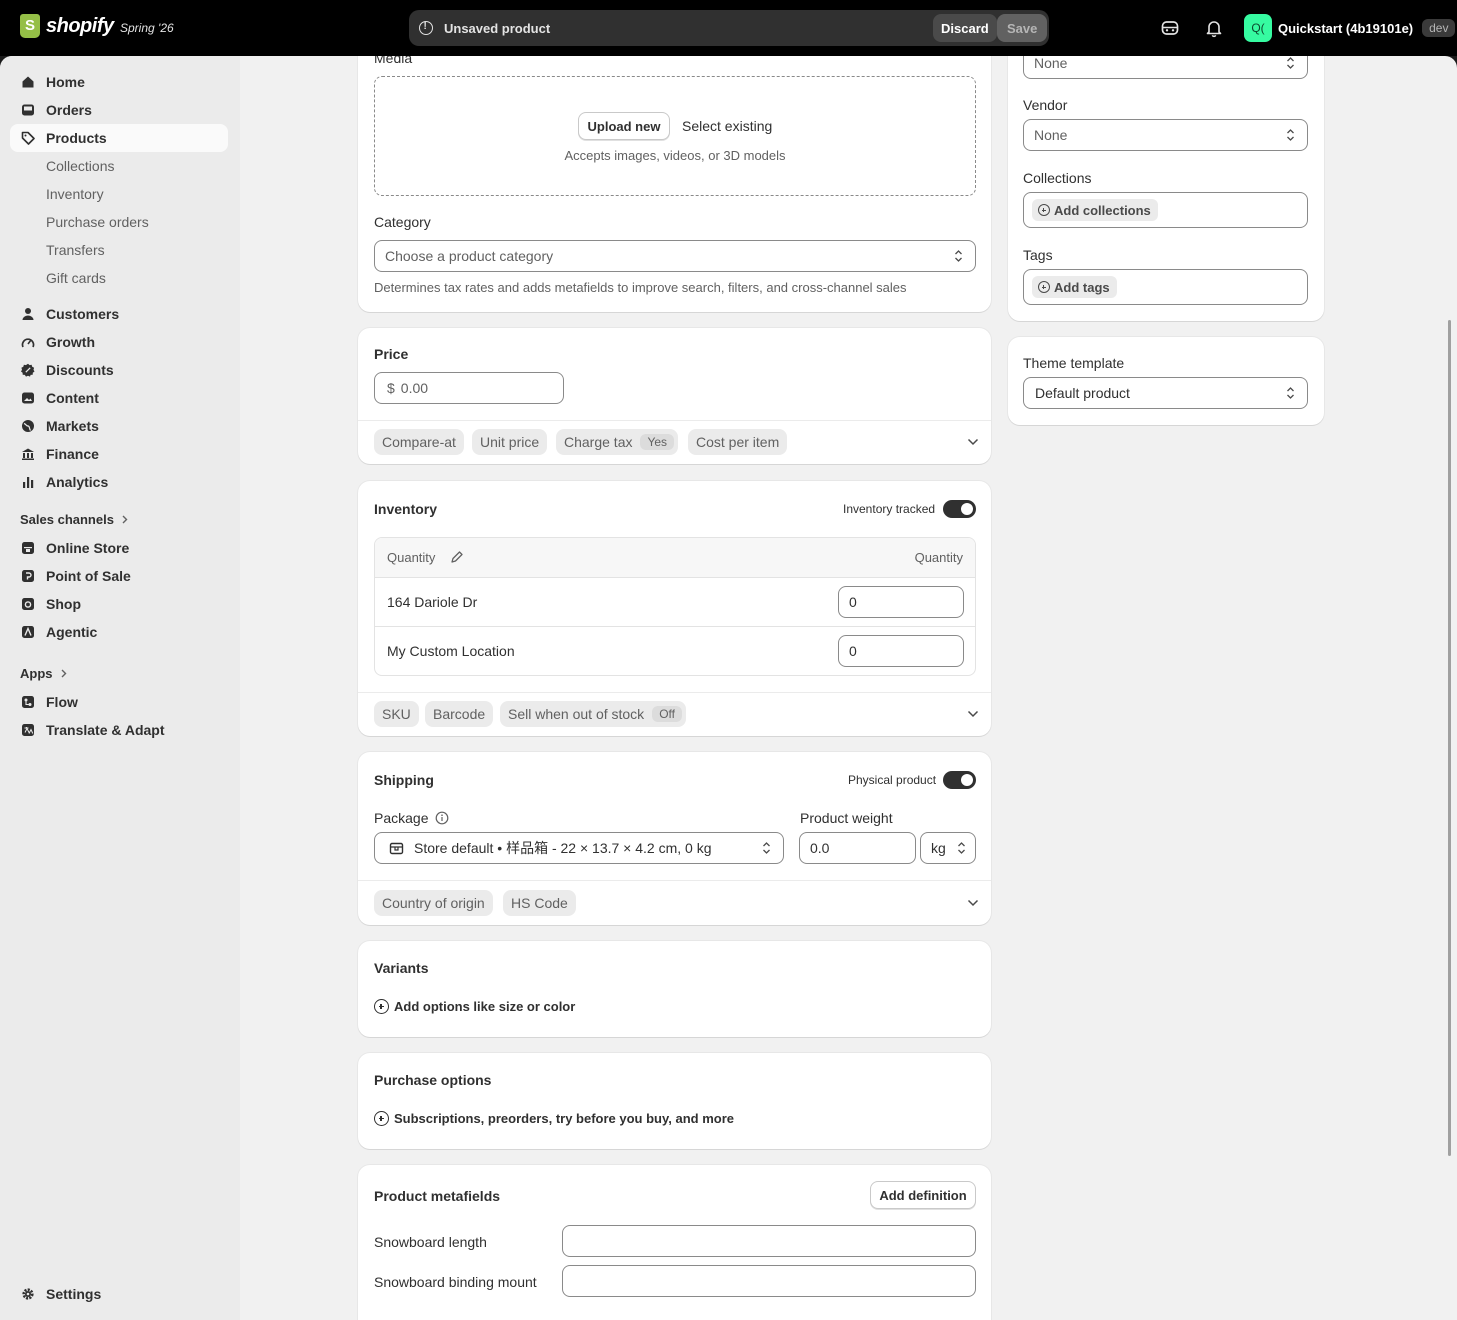 The width and height of the screenshot is (1457, 1320). What do you see at coordinates (598, 442) in the screenshot?
I see `pill-label: Charge tax` at bounding box center [598, 442].